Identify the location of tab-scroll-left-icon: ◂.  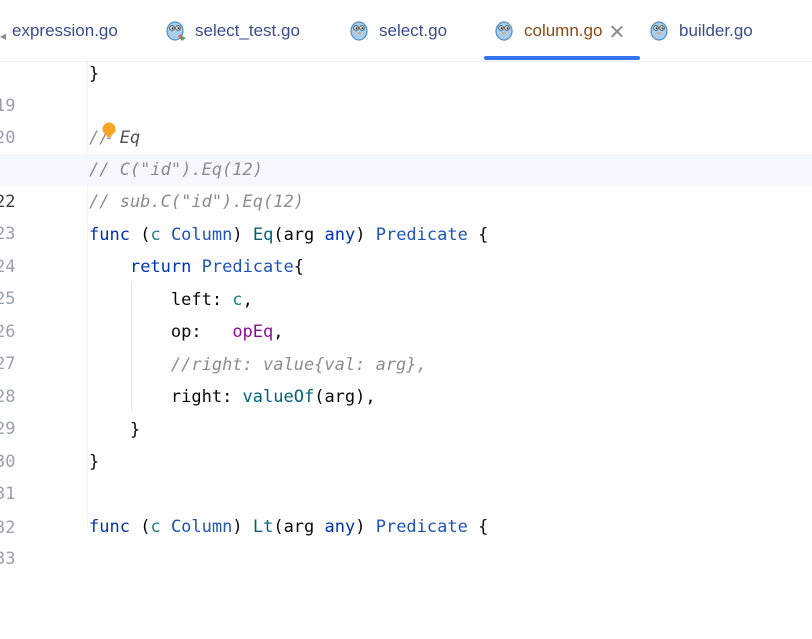
(3, 36).